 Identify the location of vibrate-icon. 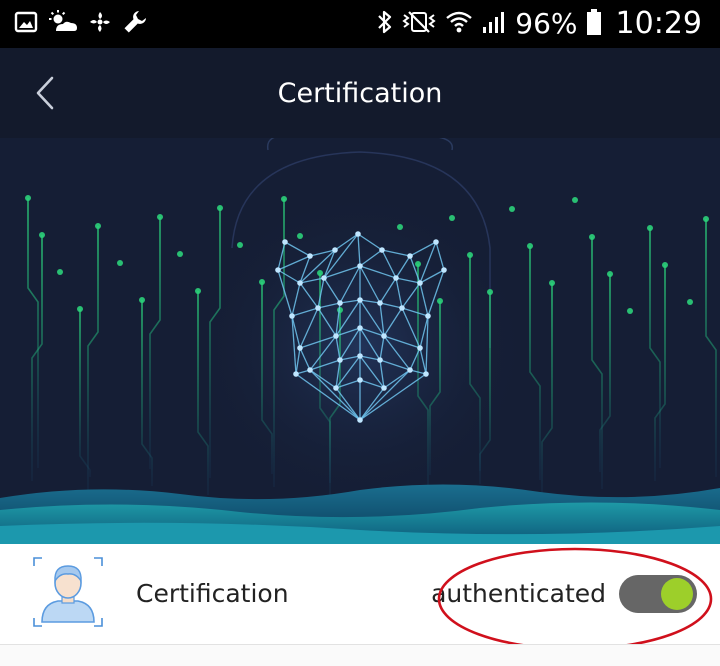
(419, 24).